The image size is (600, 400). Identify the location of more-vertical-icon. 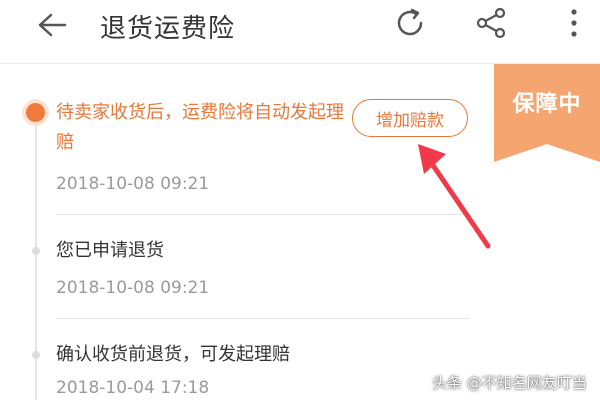
(574, 23).